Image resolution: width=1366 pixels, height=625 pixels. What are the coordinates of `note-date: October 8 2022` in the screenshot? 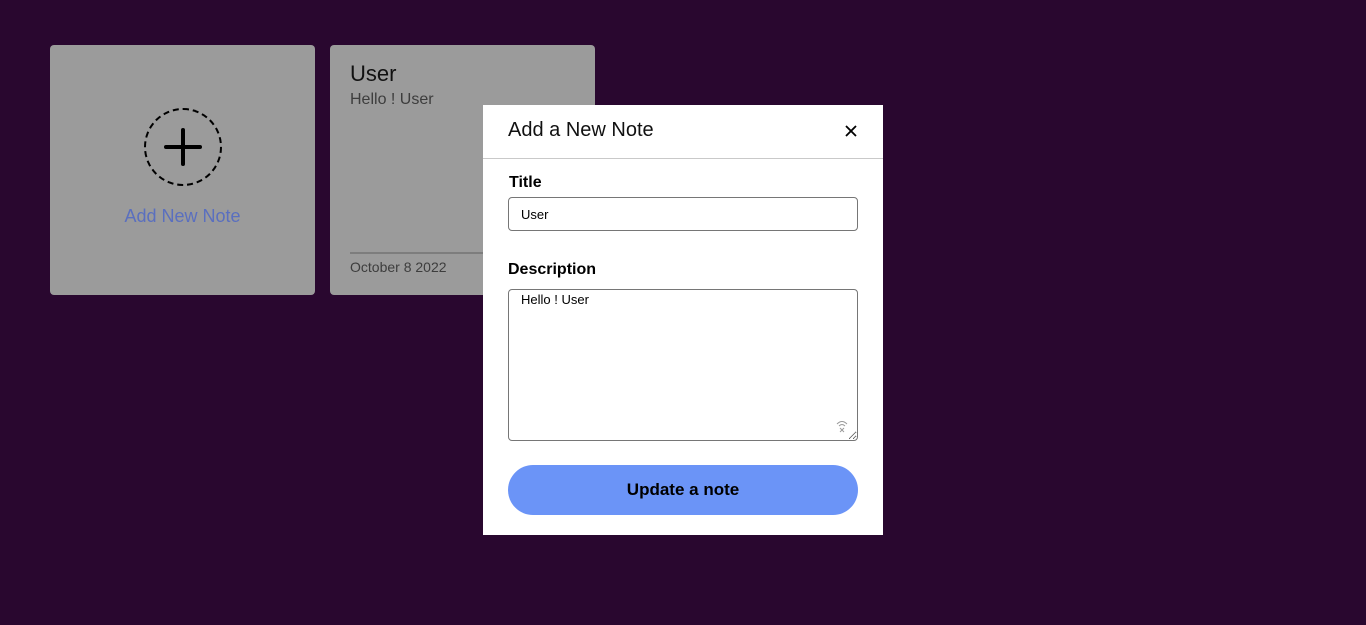 It's located at (398, 267).